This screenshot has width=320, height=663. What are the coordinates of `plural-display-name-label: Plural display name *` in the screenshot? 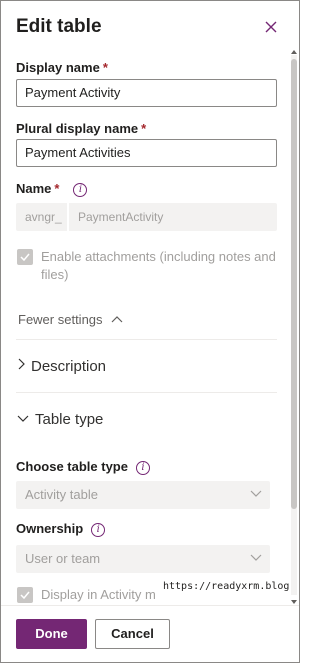 It's located at (81, 128).